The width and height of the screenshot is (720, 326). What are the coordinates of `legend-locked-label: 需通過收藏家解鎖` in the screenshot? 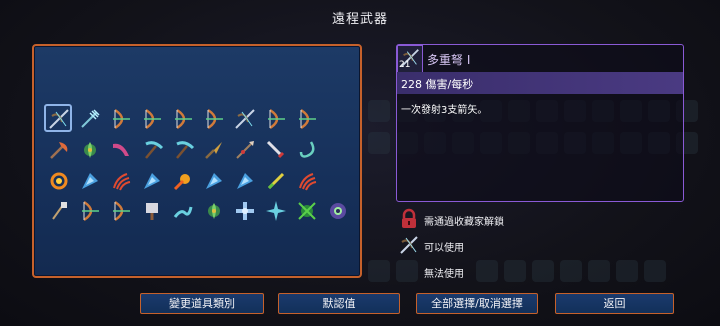 It's located at (464, 222).